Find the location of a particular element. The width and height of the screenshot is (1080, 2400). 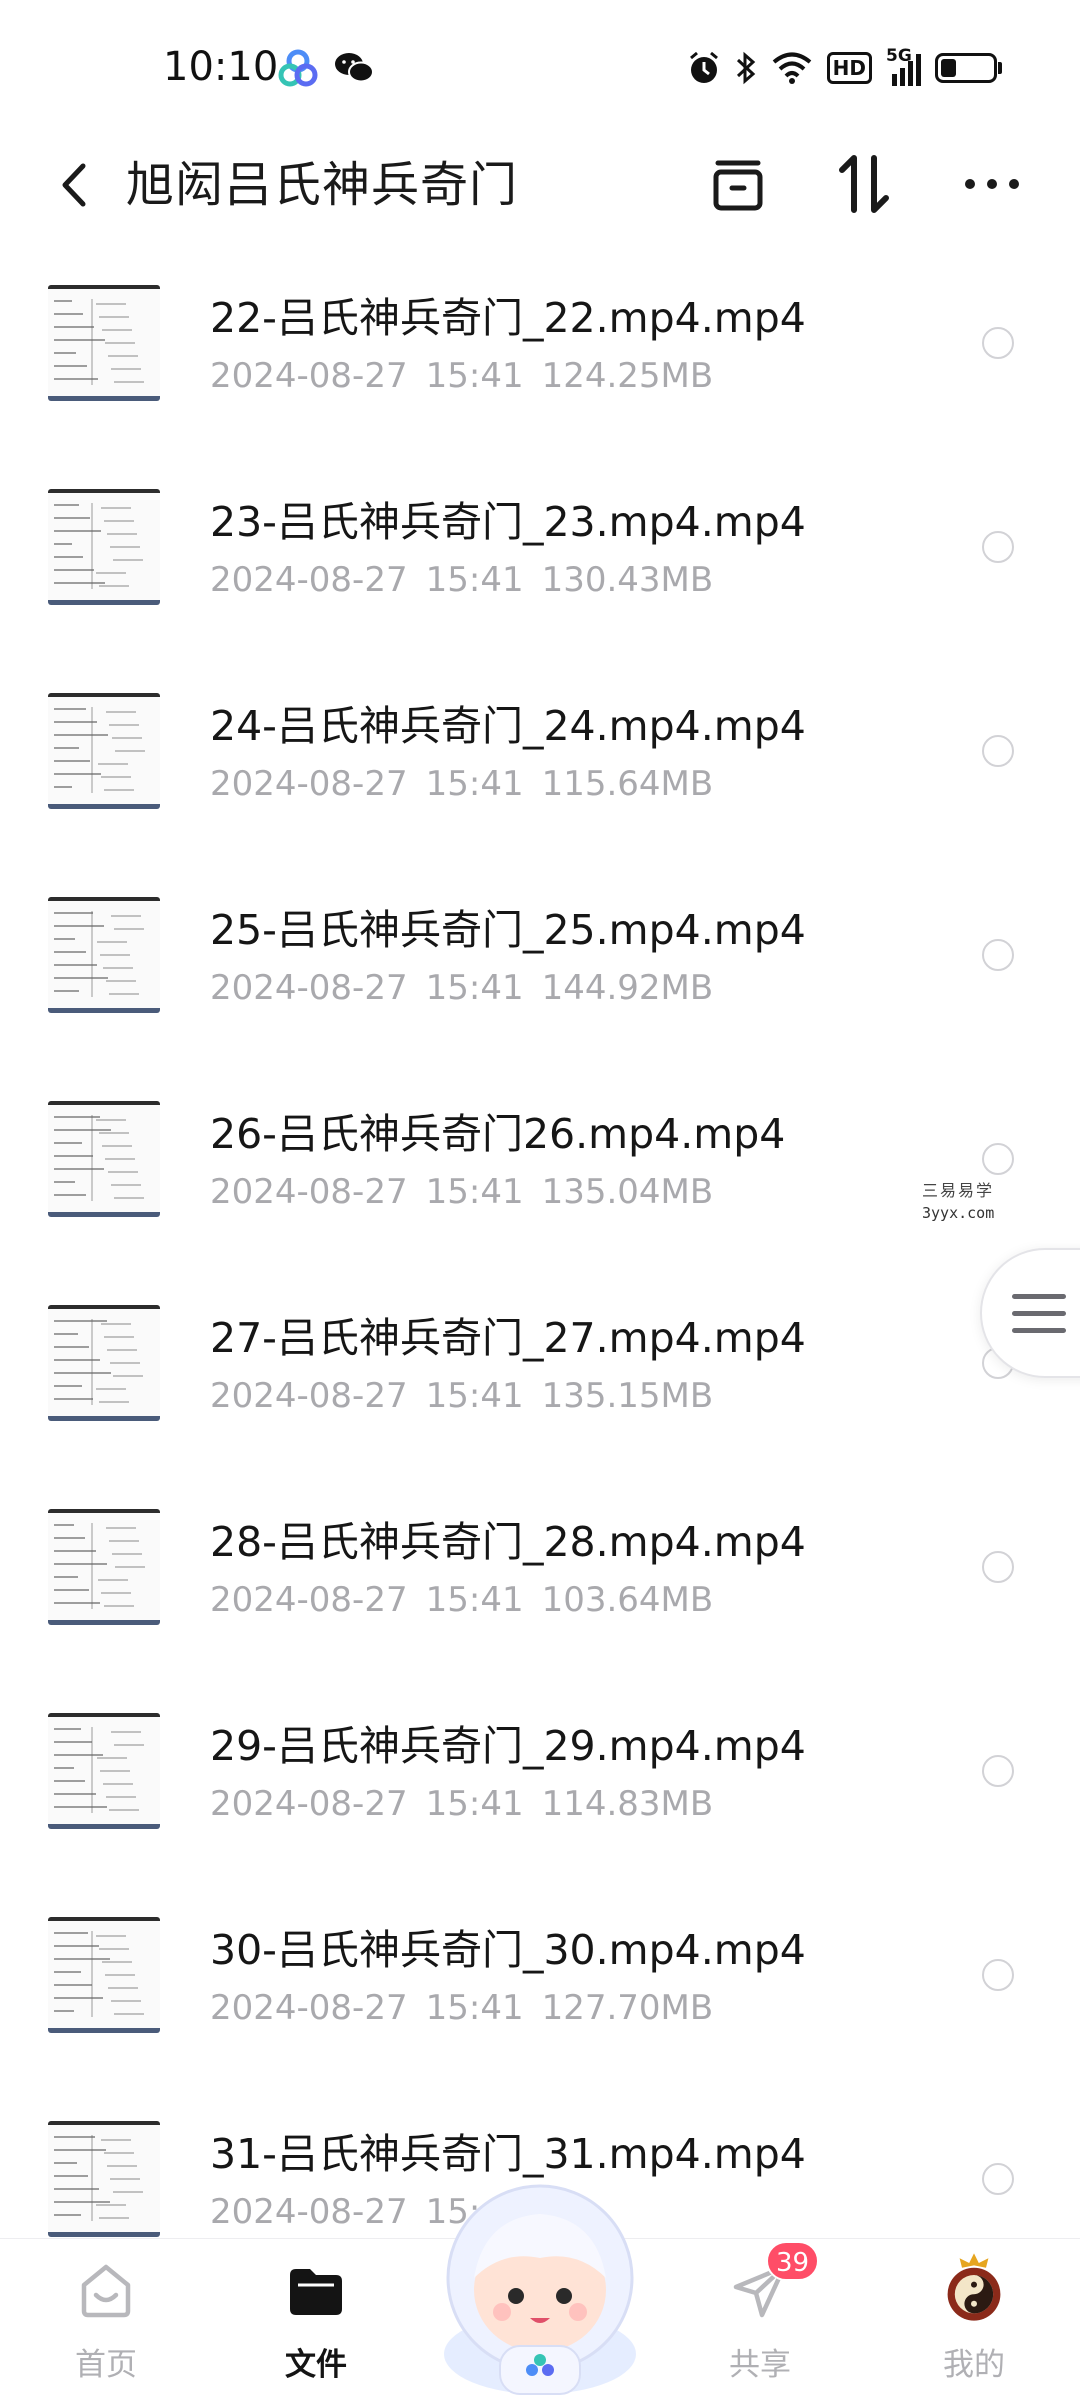

file-meta: 2024-08-27 15:41 115.64MB is located at coordinates (461, 784).